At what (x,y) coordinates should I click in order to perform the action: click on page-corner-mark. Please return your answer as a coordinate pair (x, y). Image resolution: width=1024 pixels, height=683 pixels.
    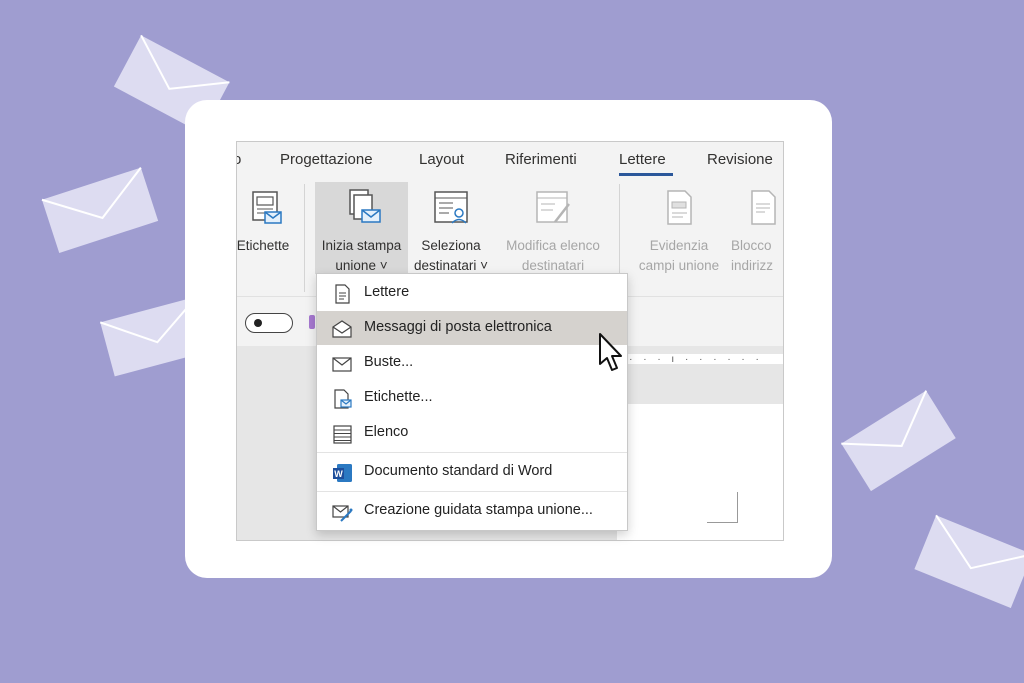
    Looking at the image, I should click on (722, 507).